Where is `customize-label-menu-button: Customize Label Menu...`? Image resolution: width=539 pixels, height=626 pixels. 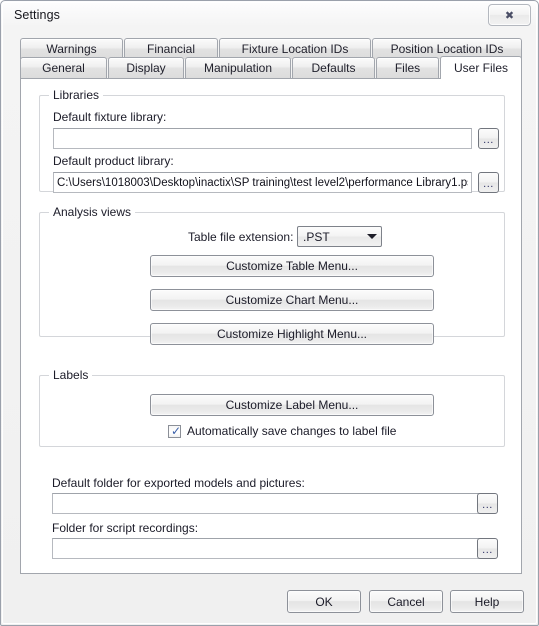 customize-label-menu-button: Customize Label Menu... is located at coordinates (292, 405).